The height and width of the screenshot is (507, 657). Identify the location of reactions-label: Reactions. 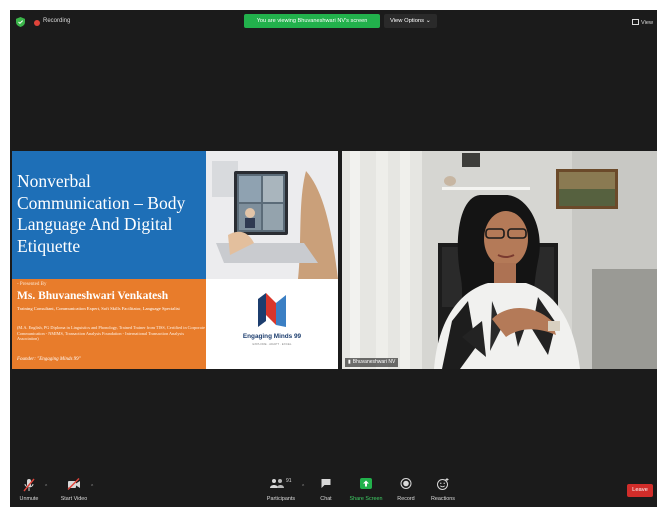
(443, 499).